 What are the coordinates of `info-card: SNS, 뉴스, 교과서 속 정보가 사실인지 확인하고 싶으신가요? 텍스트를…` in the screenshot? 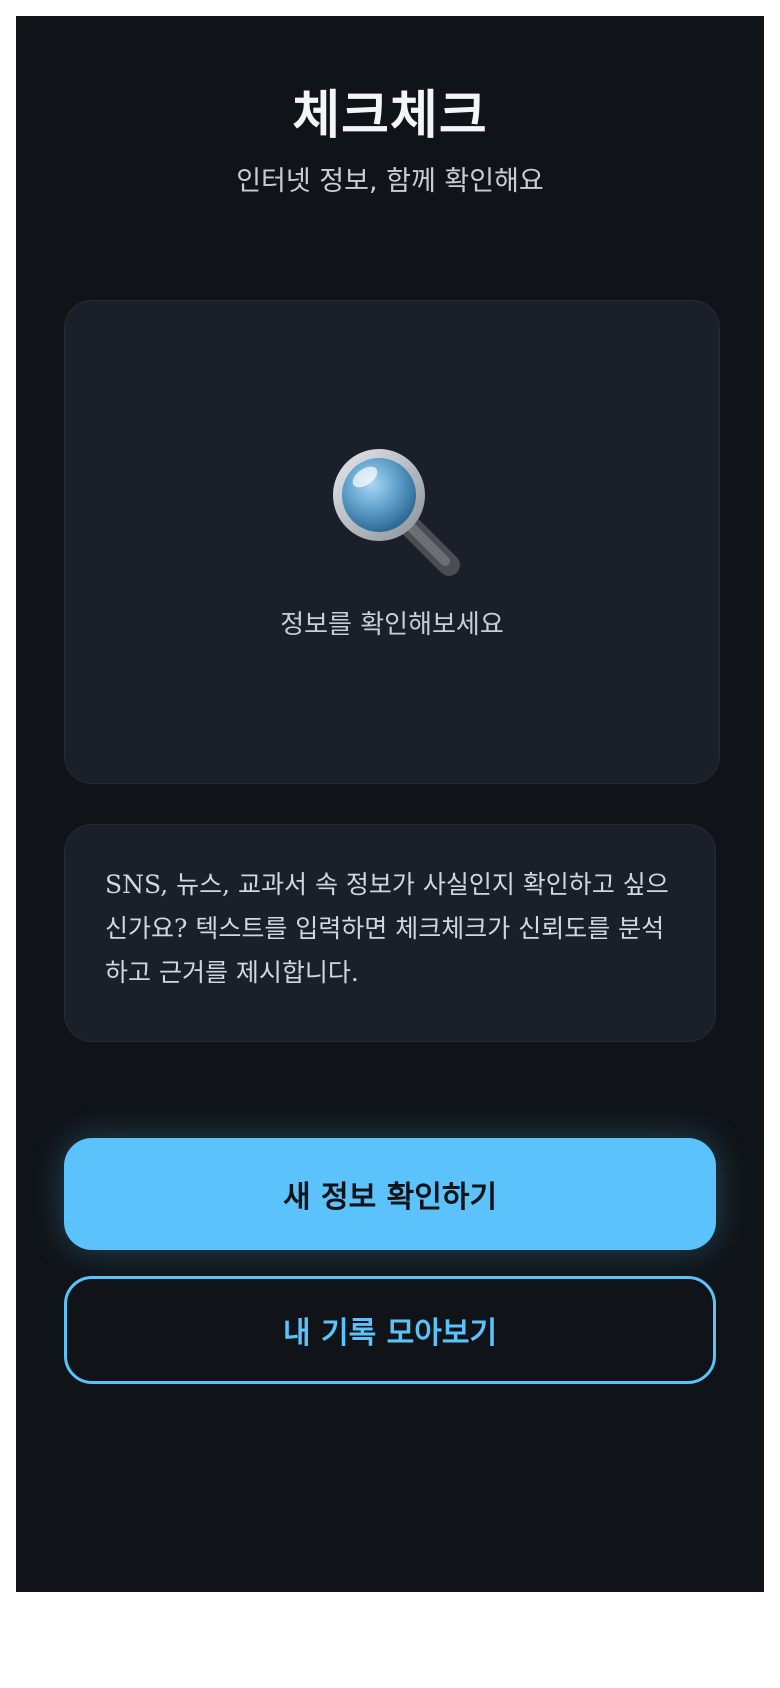 It's located at (390, 933).